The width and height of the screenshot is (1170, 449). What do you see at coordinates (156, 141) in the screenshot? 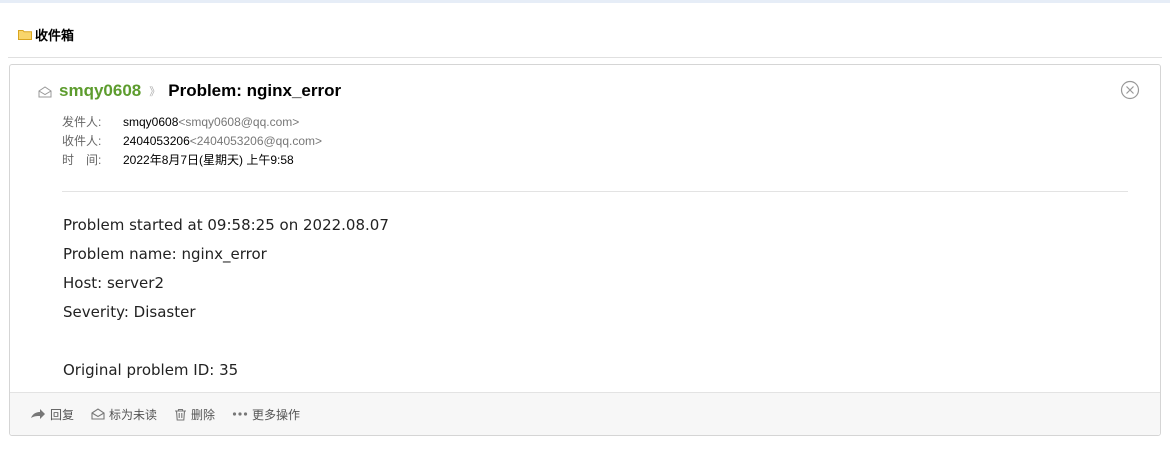
I see `to-name: 2404053206` at bounding box center [156, 141].